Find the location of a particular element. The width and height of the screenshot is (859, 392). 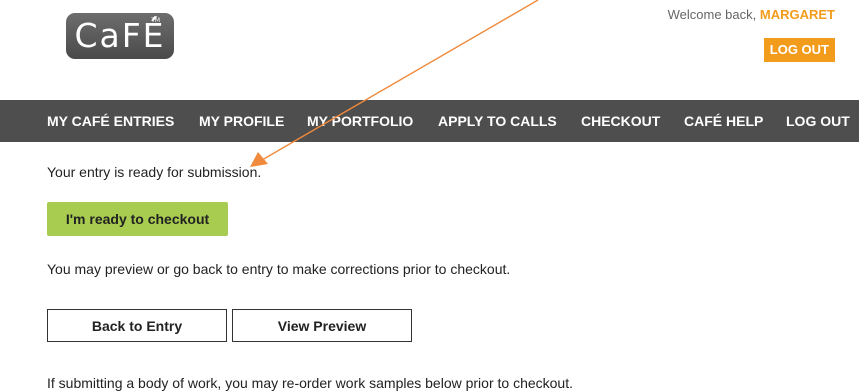

nav-cafe-help: CAFÉ HELP is located at coordinates (723, 121).